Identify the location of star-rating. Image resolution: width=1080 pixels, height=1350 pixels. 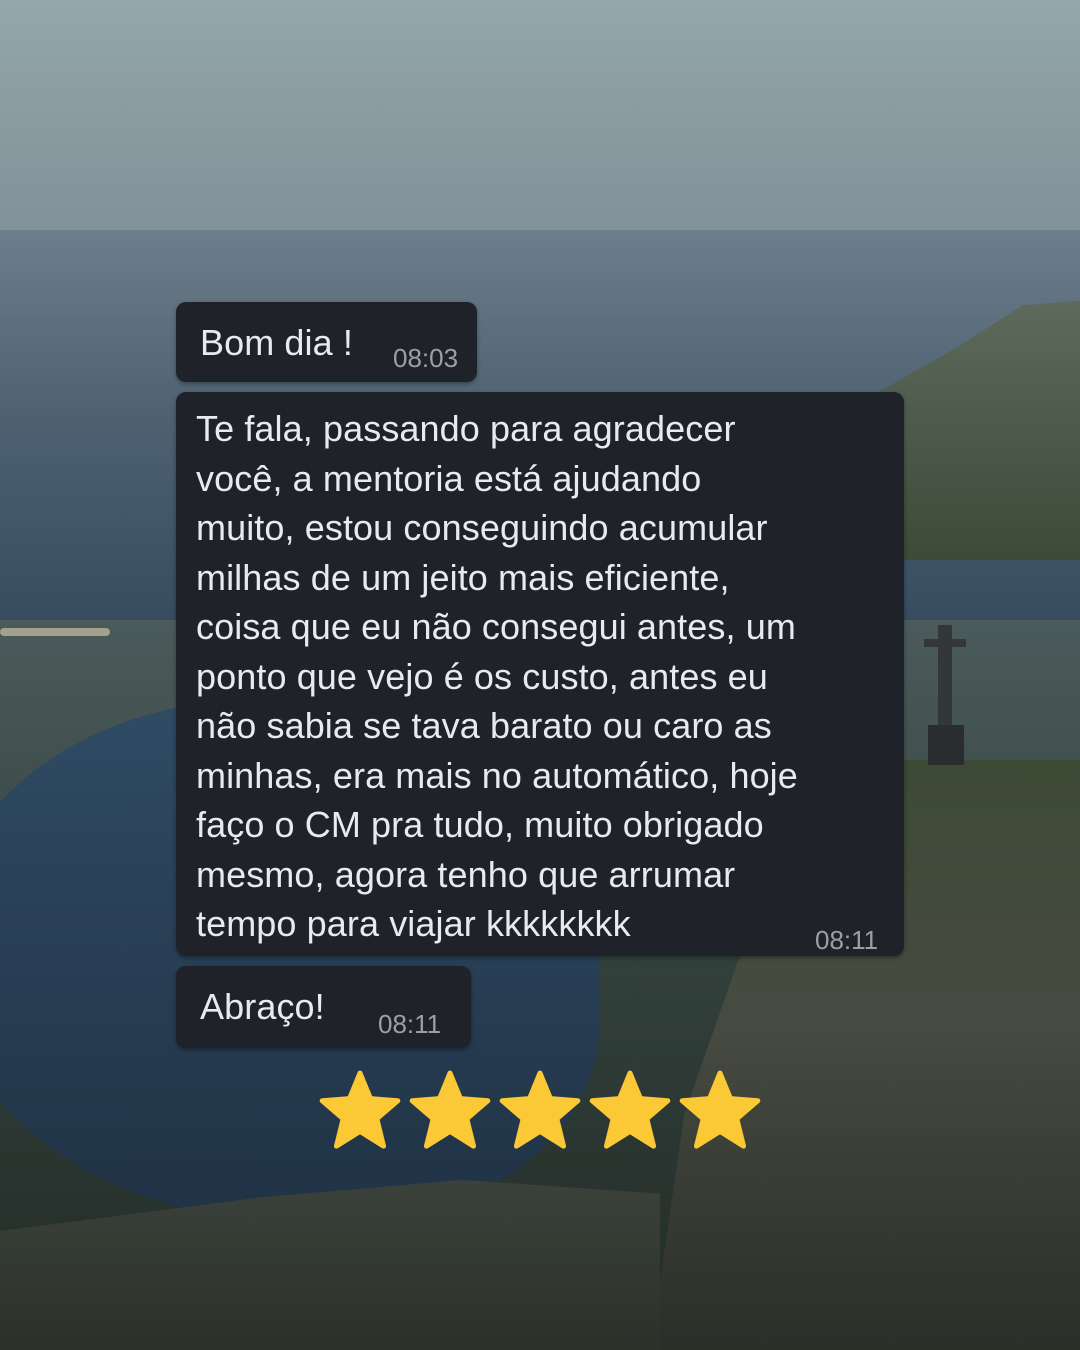
(541, 1110).